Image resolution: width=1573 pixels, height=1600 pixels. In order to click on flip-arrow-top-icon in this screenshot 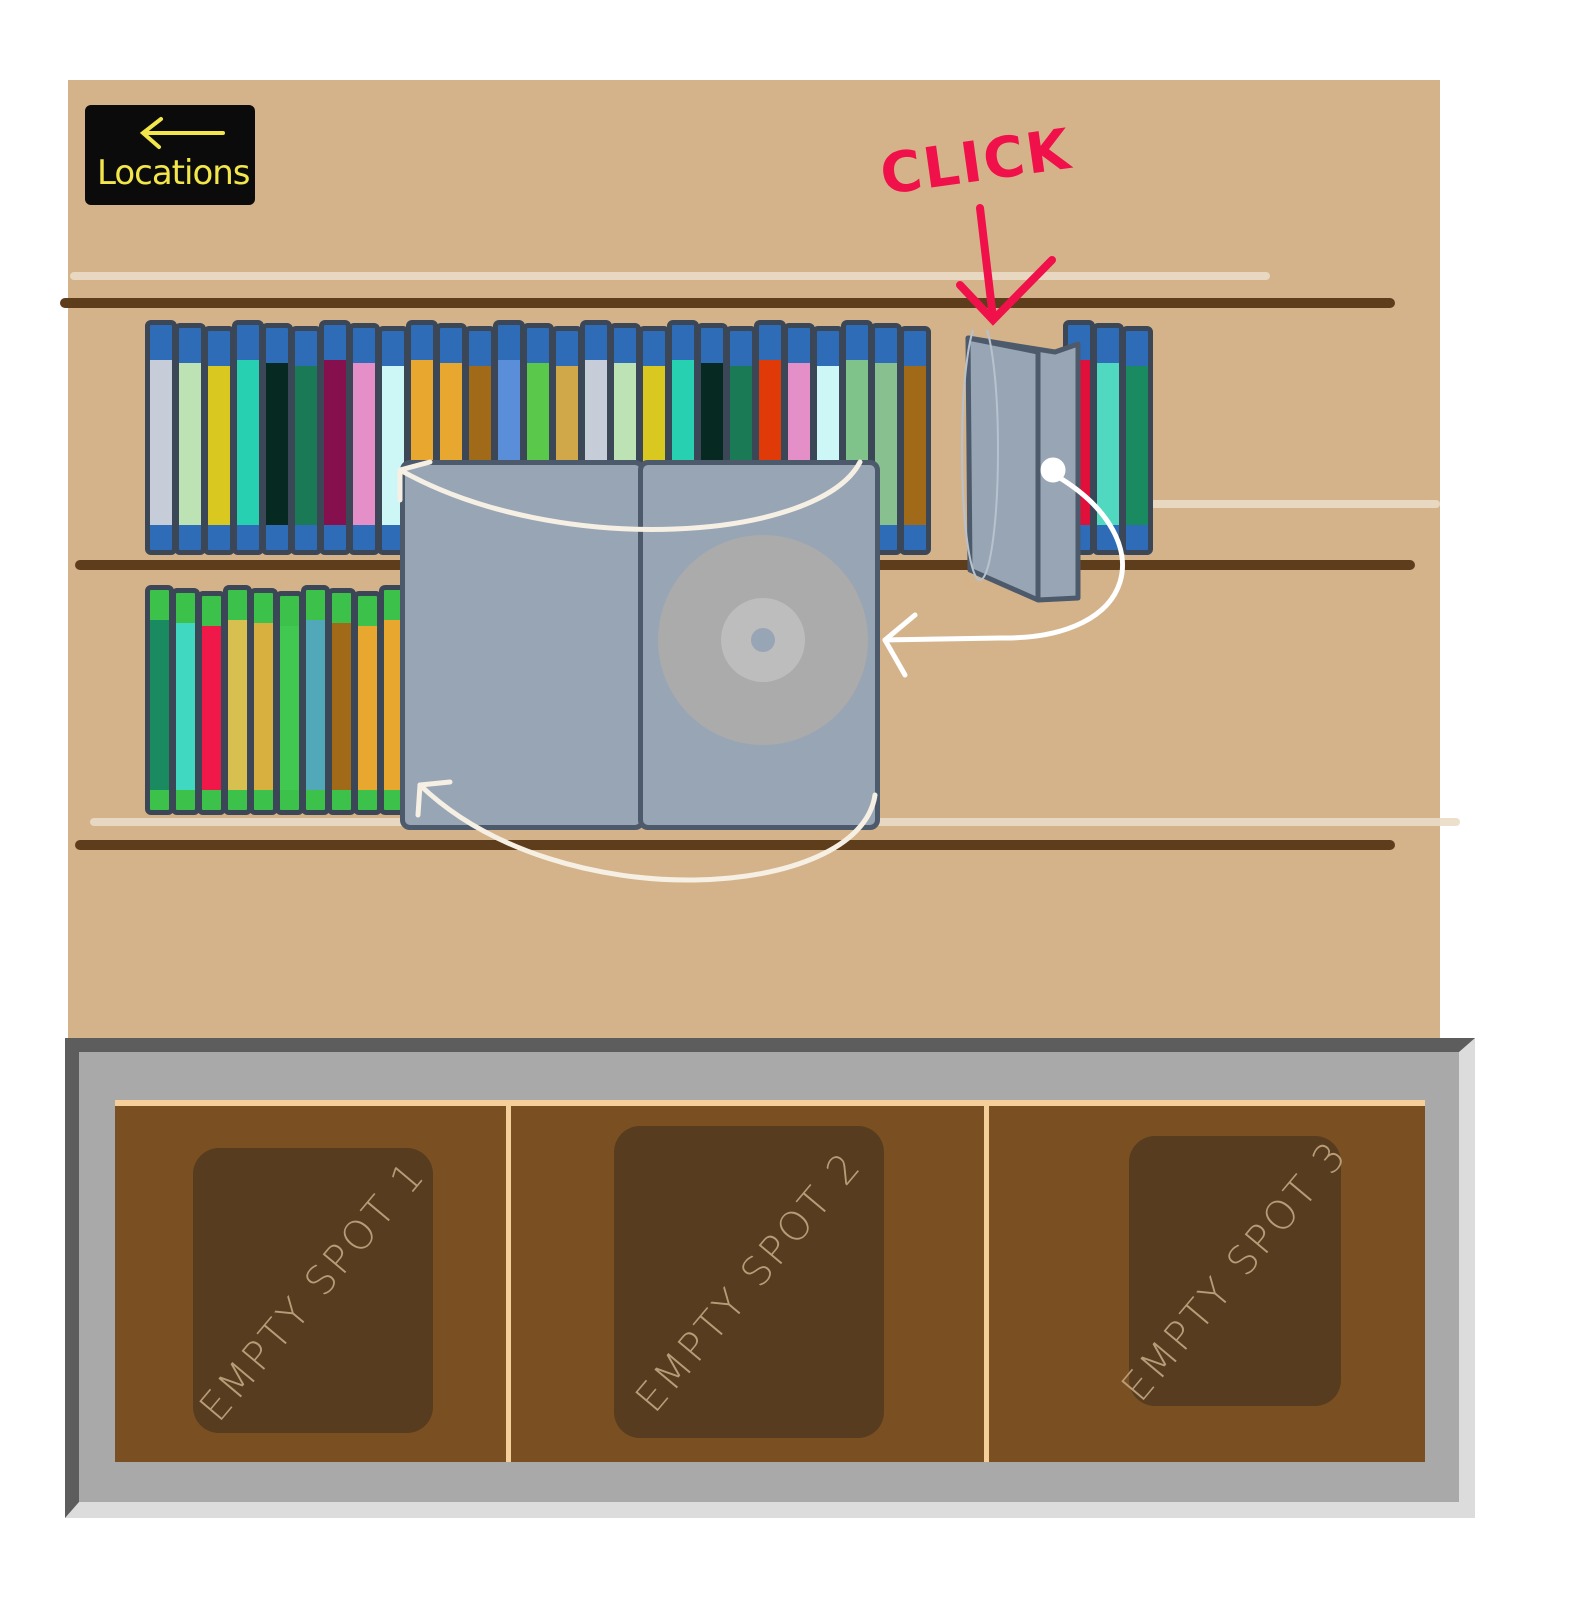, I will do `click(630, 495)`.